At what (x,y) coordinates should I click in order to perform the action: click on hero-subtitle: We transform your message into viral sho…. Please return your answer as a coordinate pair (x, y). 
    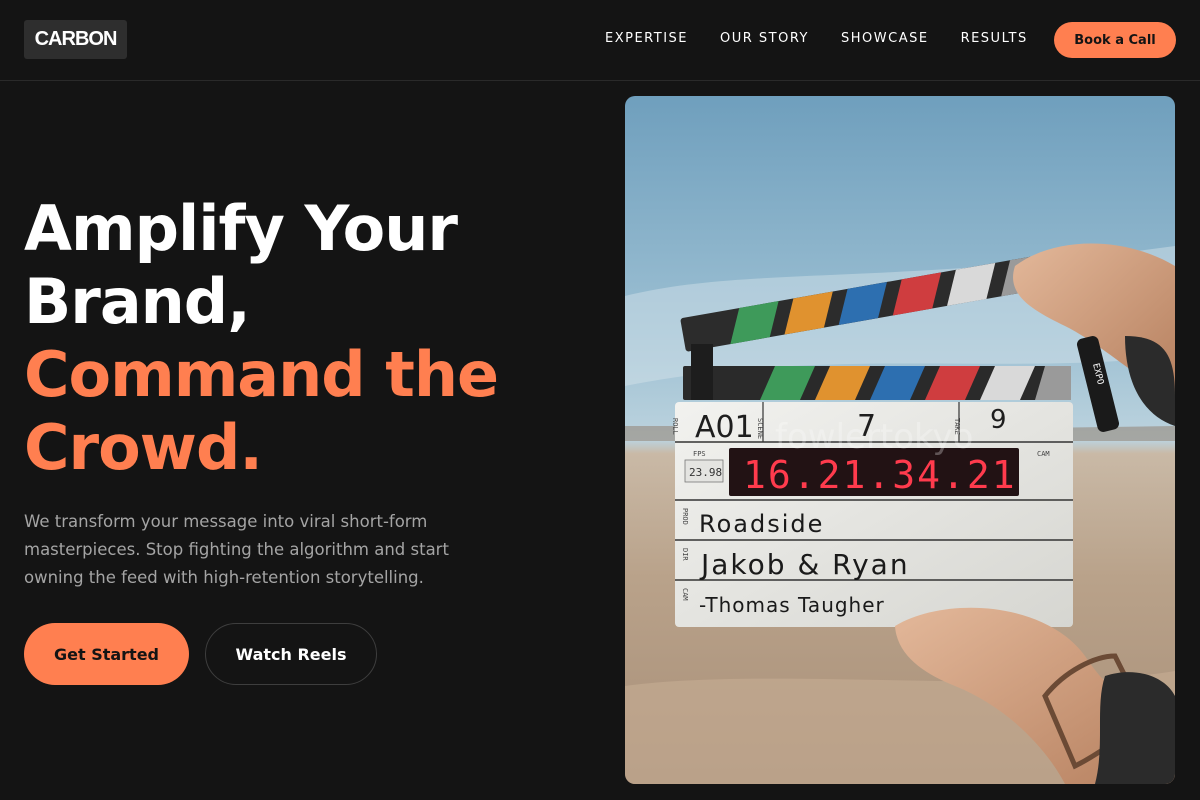
    Looking at the image, I should click on (236, 549).